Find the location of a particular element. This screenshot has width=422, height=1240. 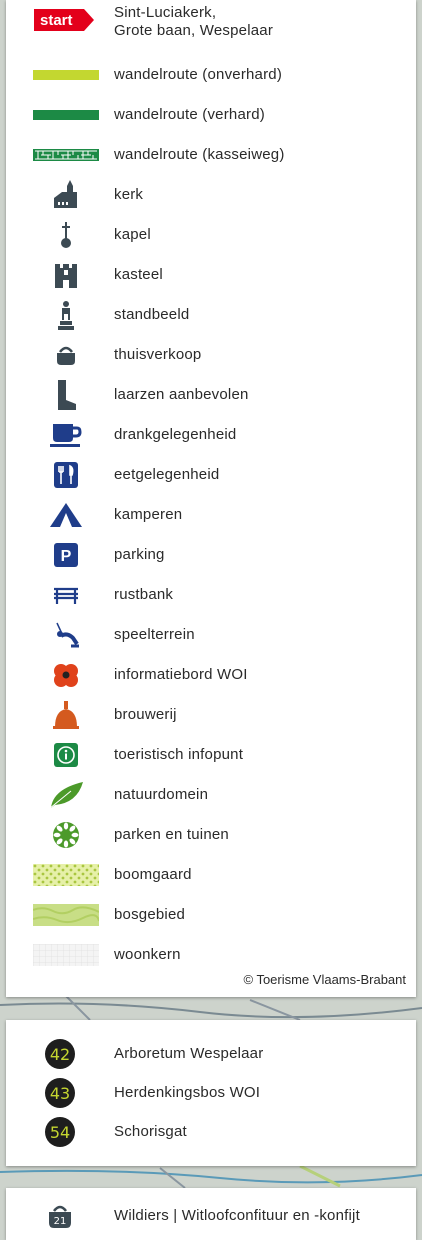

legend-label: laarzen aanbevolen is located at coordinates (181, 394).